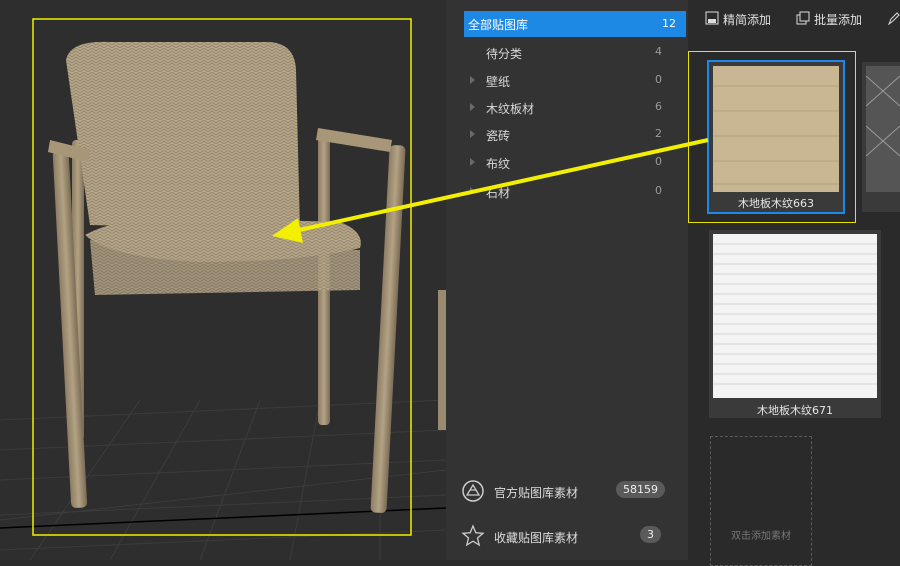 This screenshot has height=566, width=900. I want to click on category-item-wallpaper: 壁纸 0, so click(563, 81).